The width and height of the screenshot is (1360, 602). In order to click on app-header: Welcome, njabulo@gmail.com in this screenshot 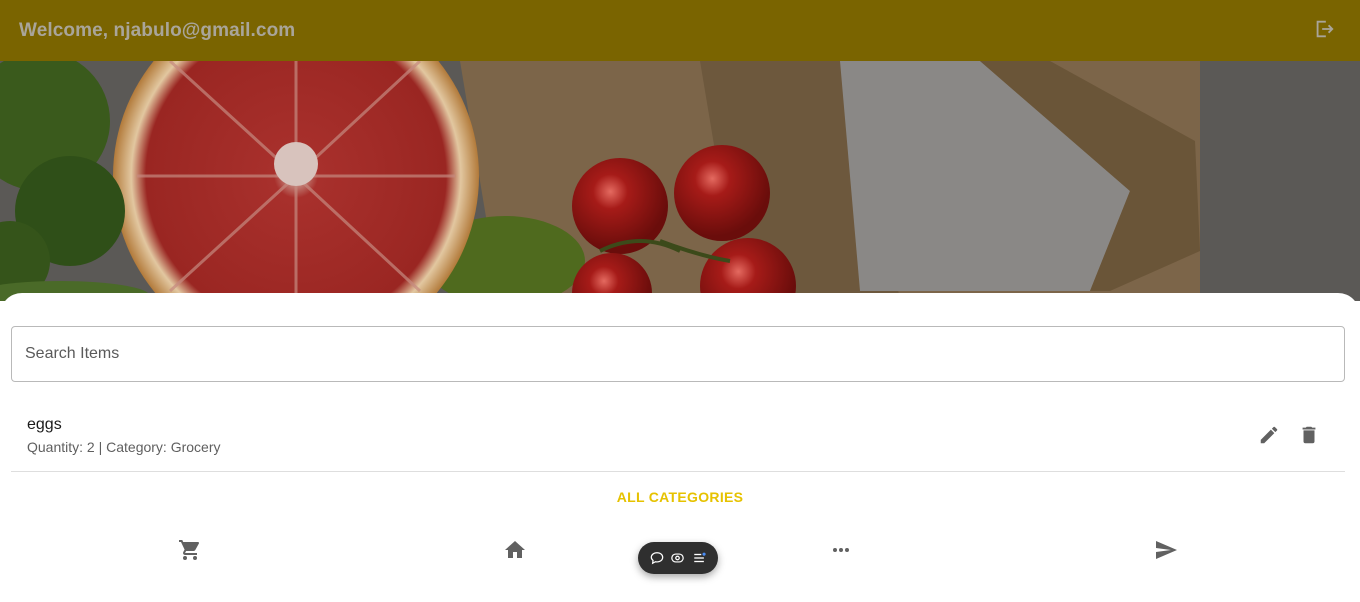, I will do `click(680, 30)`.